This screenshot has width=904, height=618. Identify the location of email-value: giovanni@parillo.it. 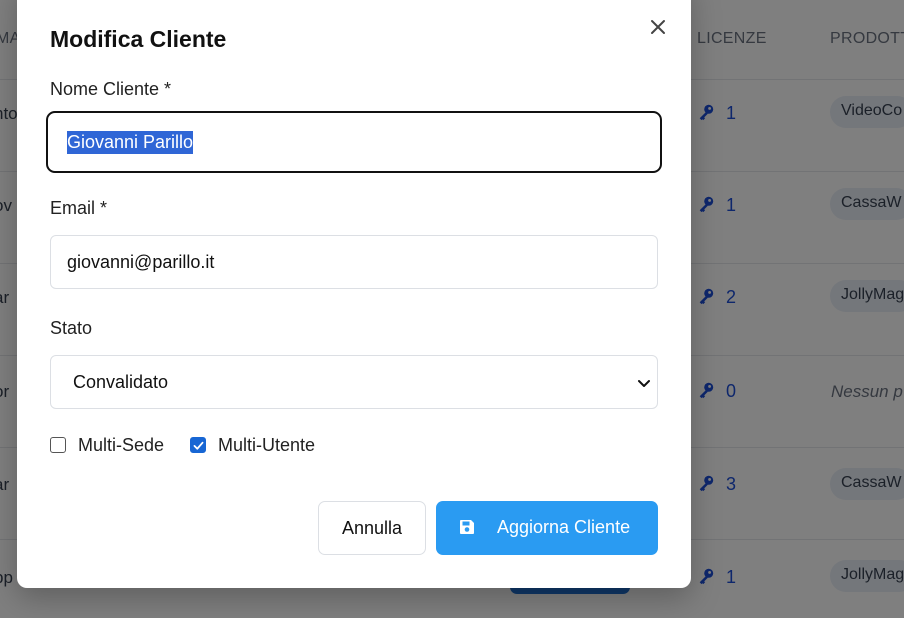
(141, 261).